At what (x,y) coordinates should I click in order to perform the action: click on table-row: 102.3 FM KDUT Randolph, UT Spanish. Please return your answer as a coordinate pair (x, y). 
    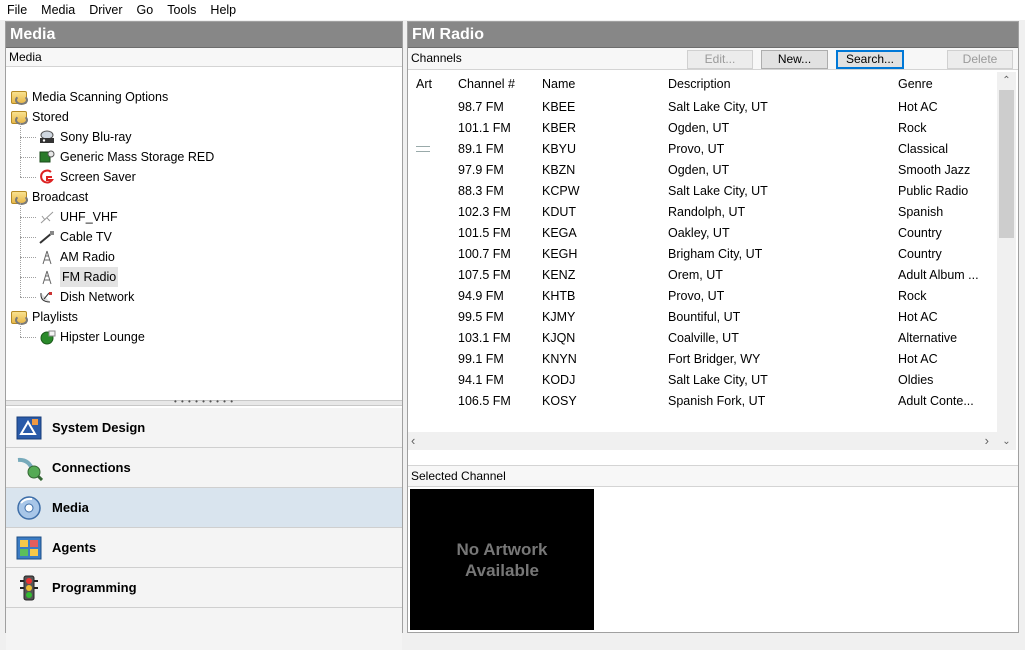
    Looking at the image, I should click on (713, 211).